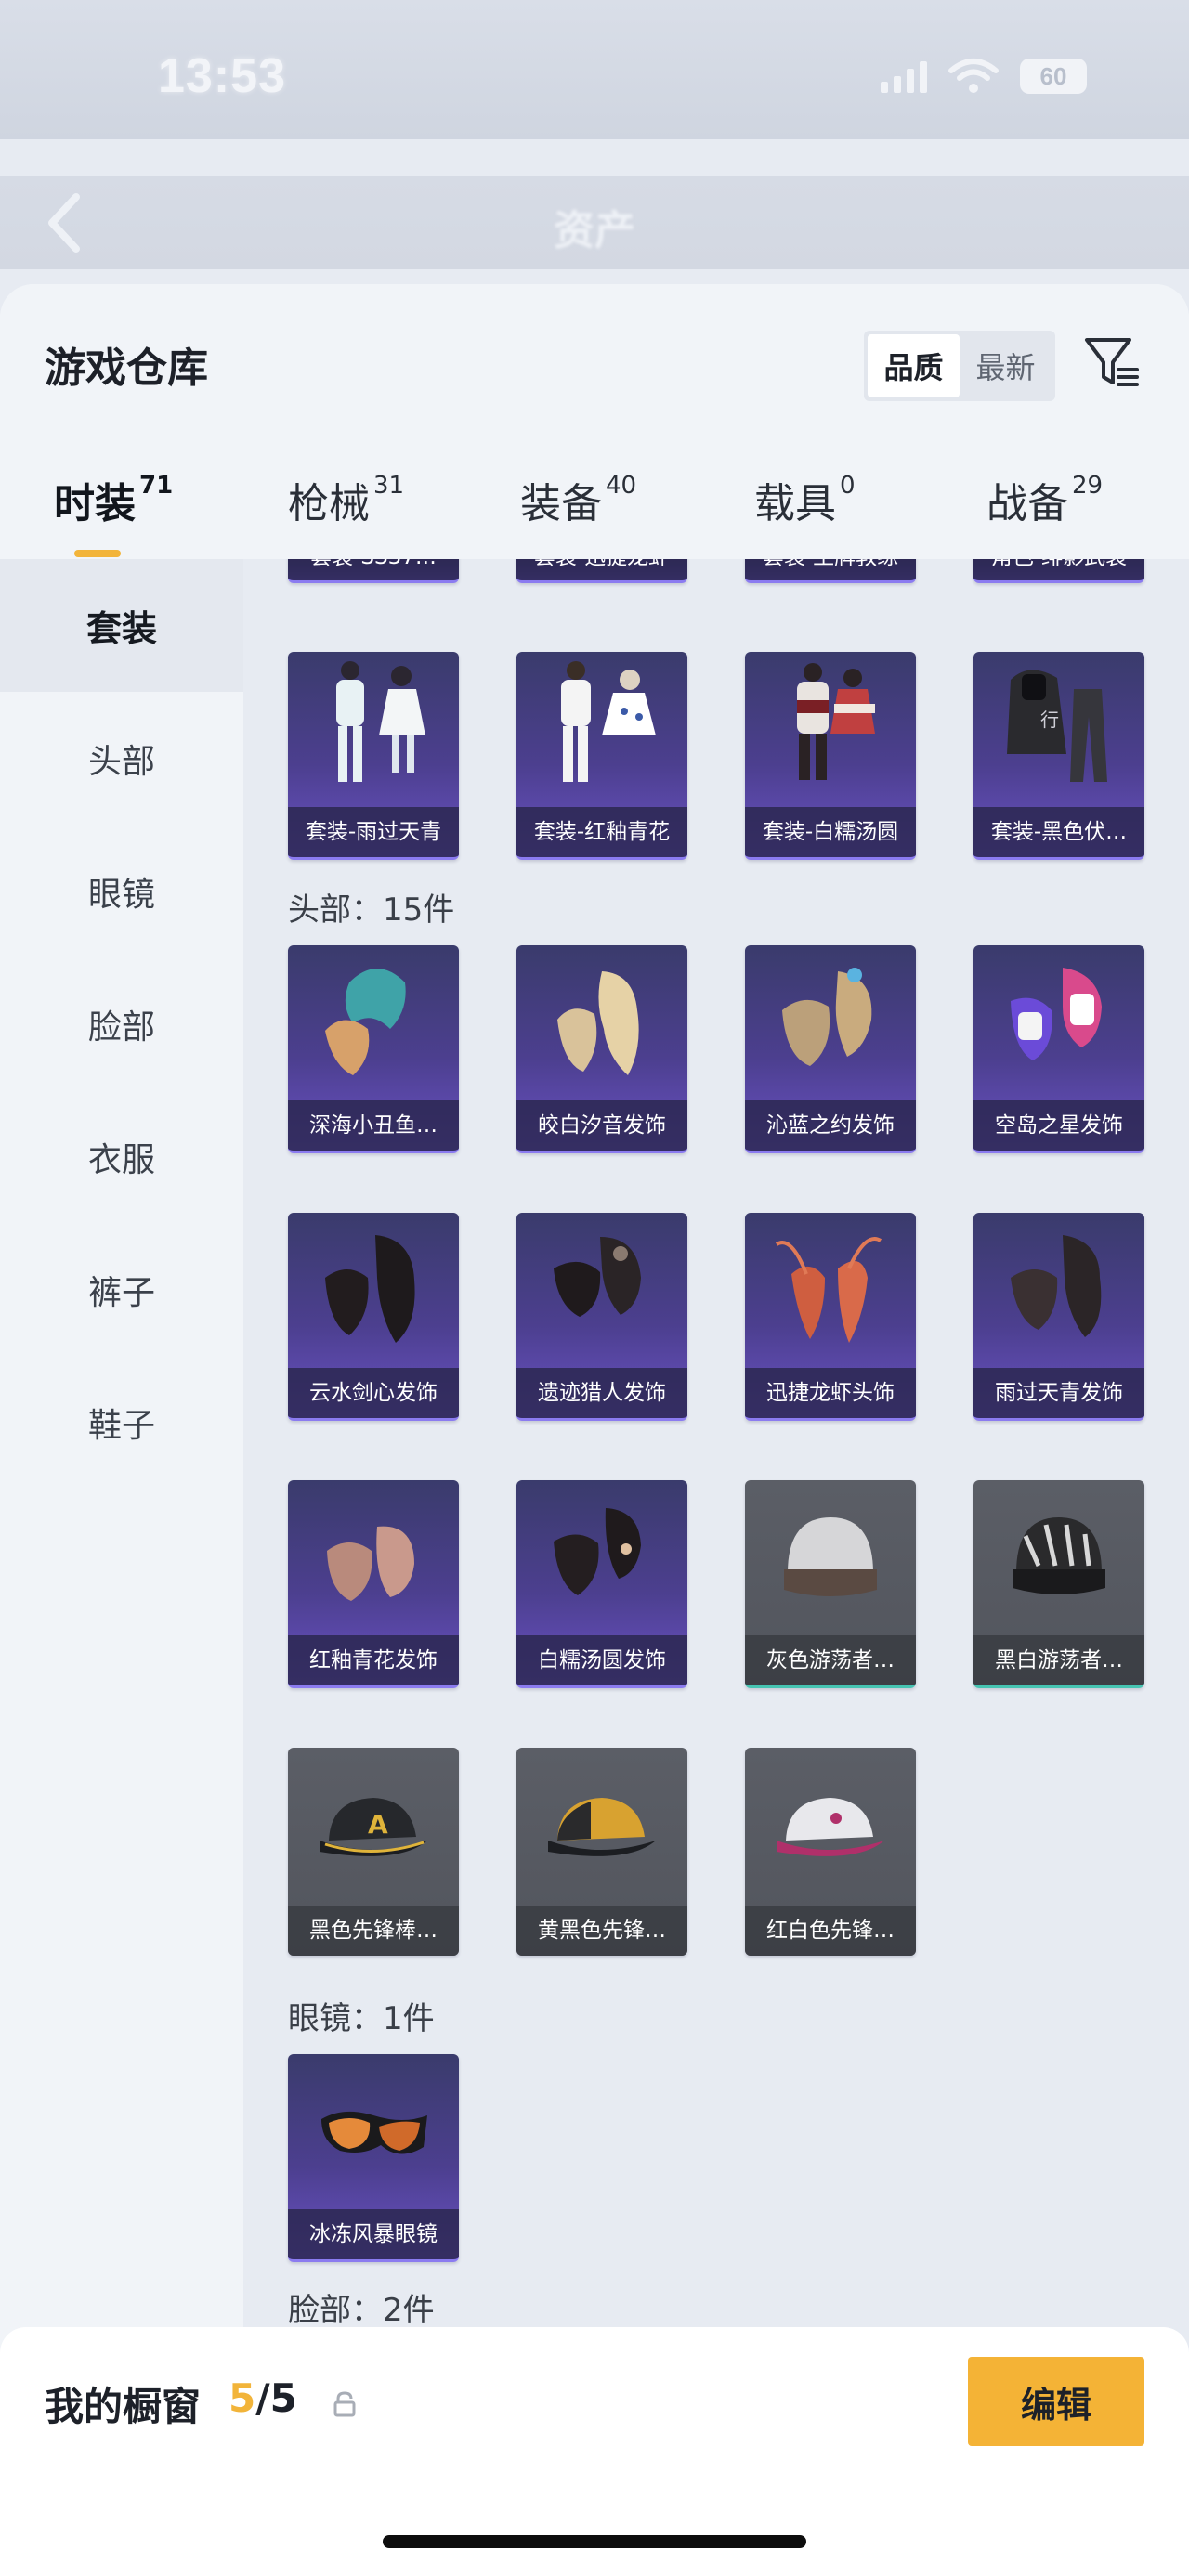 This screenshot has width=1189, height=2576. What do you see at coordinates (598, 1023) in the screenshot?
I see `hair-blonde-icon` at bounding box center [598, 1023].